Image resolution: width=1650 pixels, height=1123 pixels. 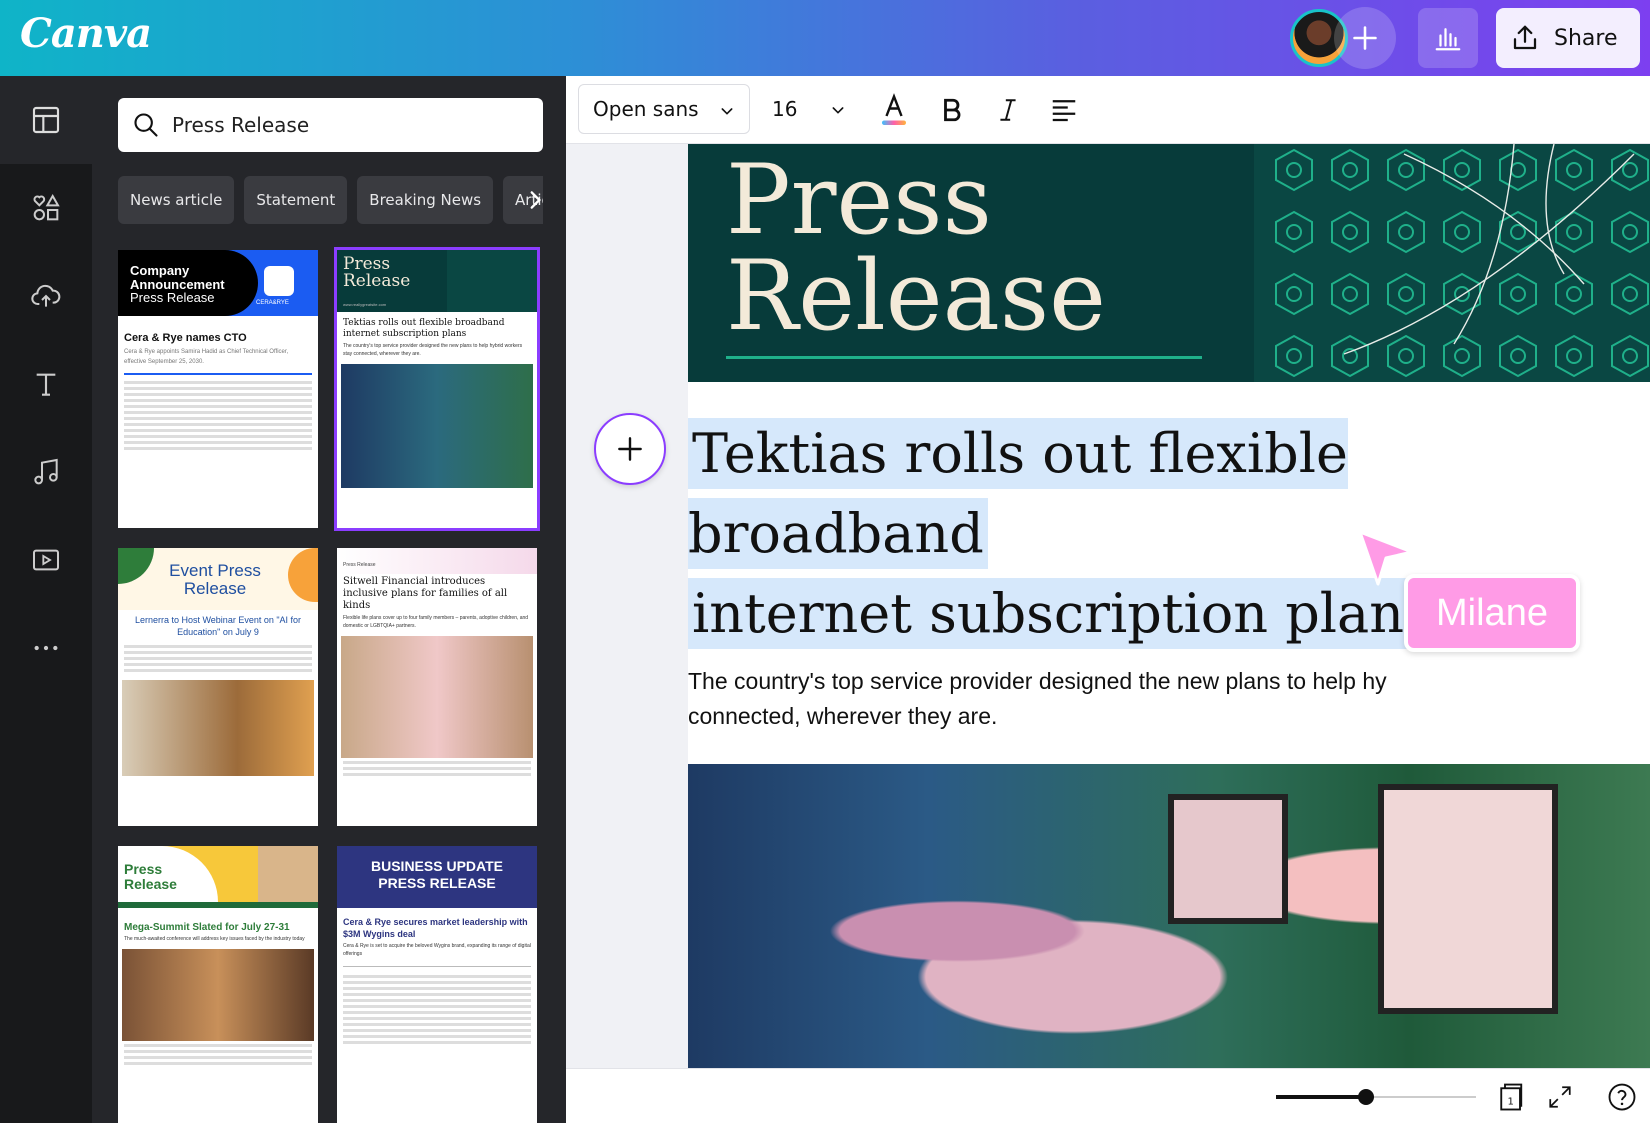 What do you see at coordinates (825, 38) in the screenshot?
I see `top-header: Canva Share` at bounding box center [825, 38].